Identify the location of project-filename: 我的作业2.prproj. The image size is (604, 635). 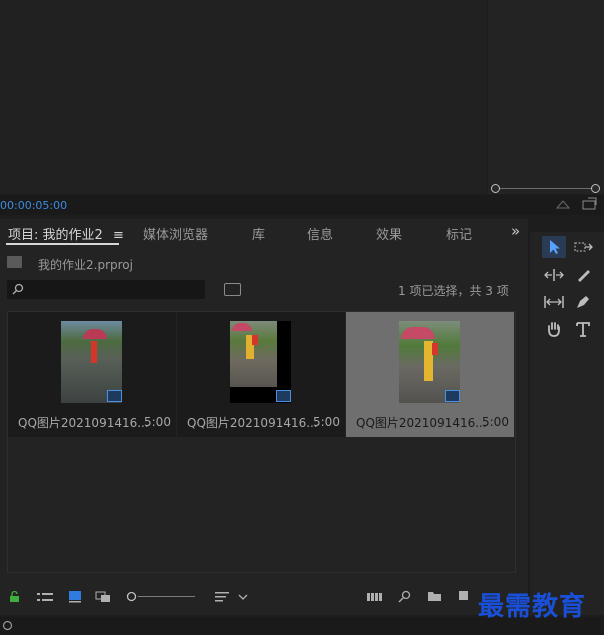
(85, 265).